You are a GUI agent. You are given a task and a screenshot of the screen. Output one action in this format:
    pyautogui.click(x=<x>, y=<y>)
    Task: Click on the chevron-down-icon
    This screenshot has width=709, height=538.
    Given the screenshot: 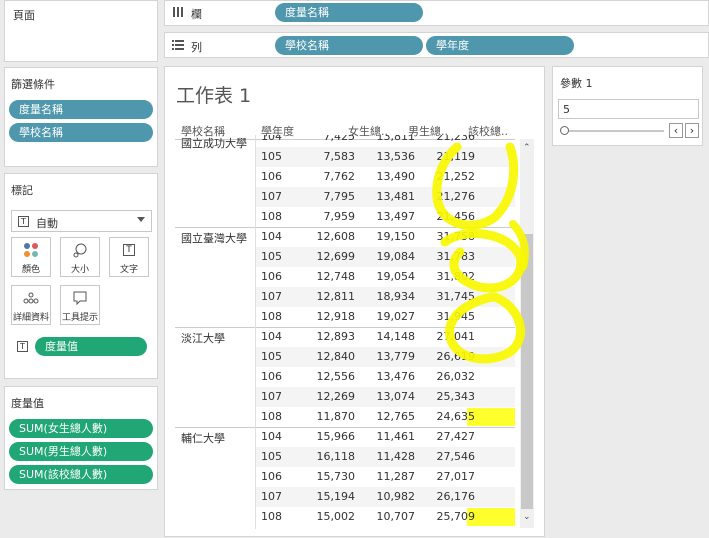 What is the action you would take?
    pyautogui.click(x=141, y=219)
    